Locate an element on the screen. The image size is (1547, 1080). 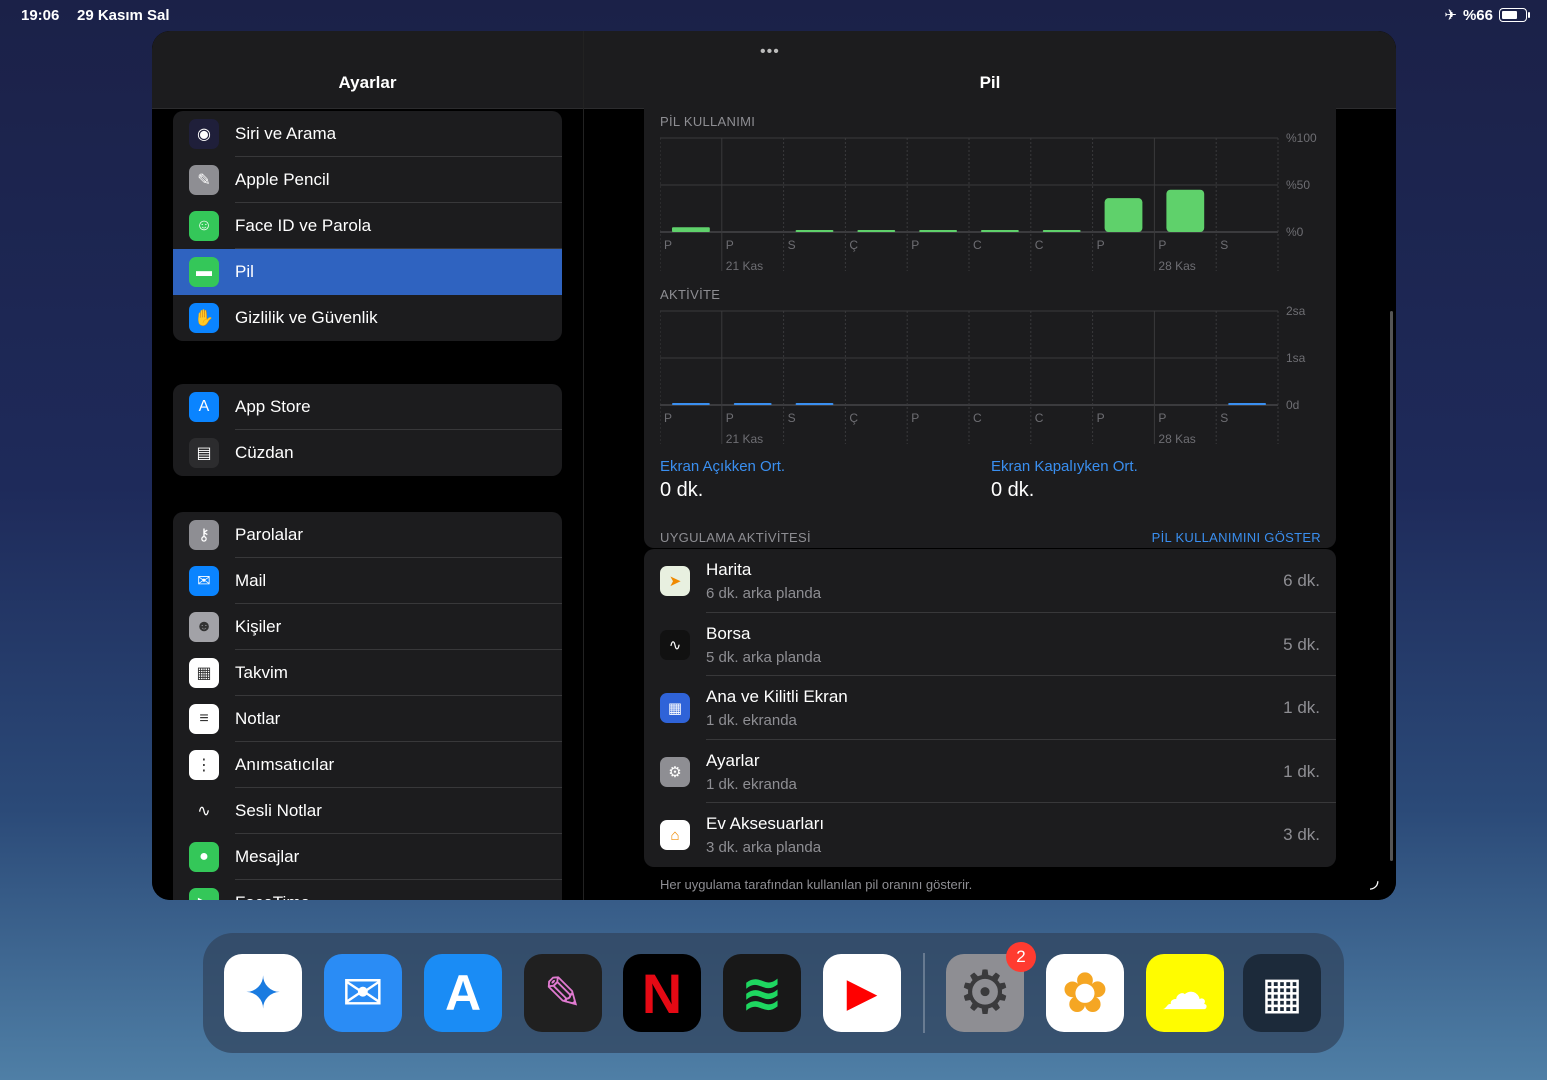
sidebar-title: Ayarlar is located at coordinates (367, 82).